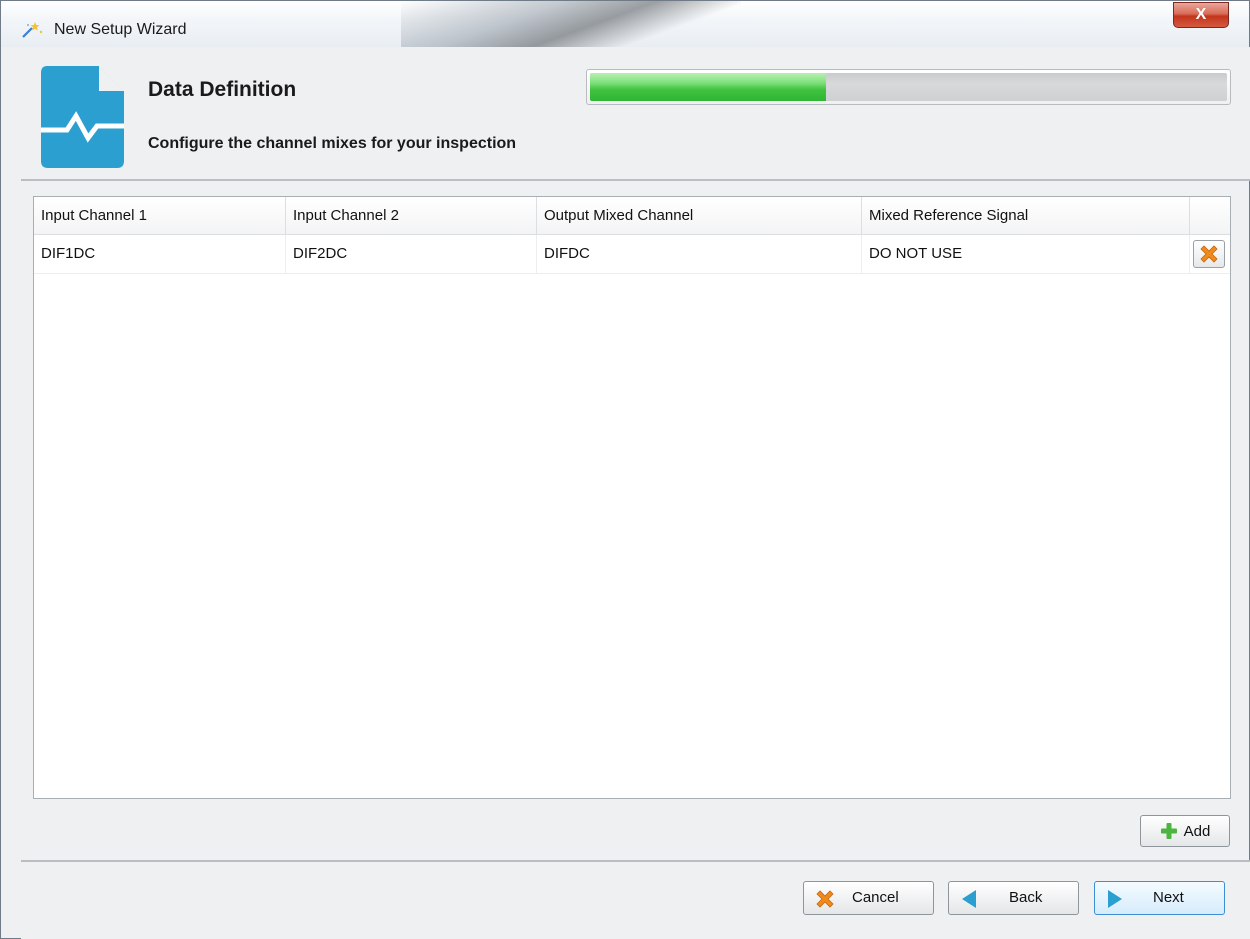 This screenshot has height=939, width=1250. I want to click on window-title: New Setup Wizard, so click(120, 29).